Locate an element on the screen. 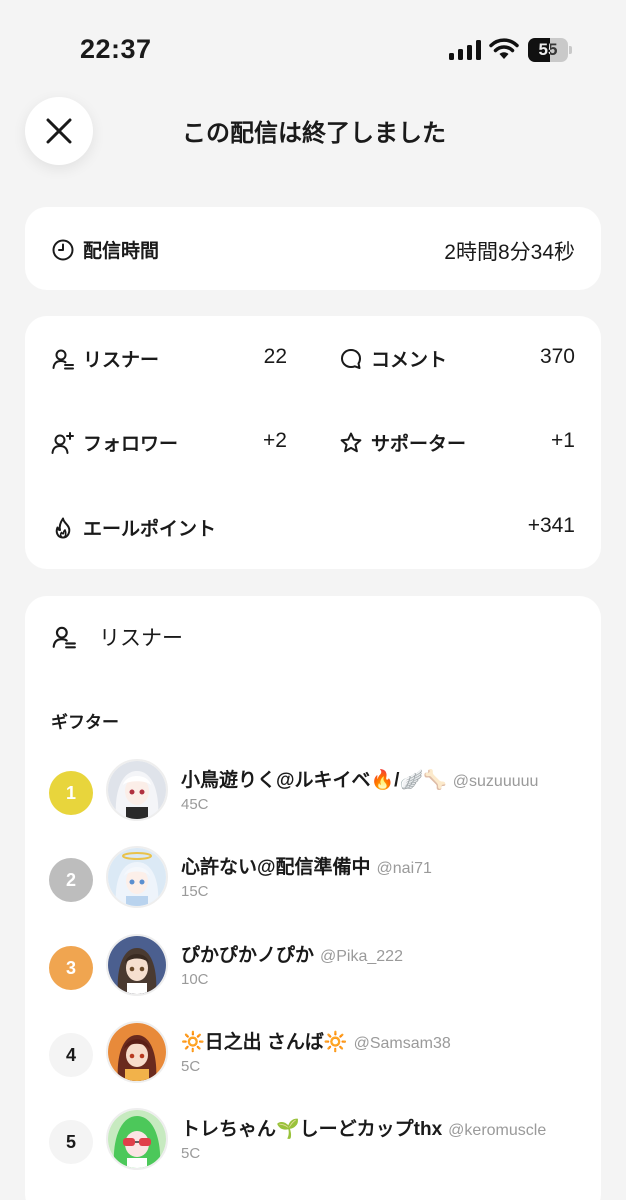 The width and height of the screenshot is (626, 1200). stat-yell-points: エールポイント is located at coordinates (133, 527).